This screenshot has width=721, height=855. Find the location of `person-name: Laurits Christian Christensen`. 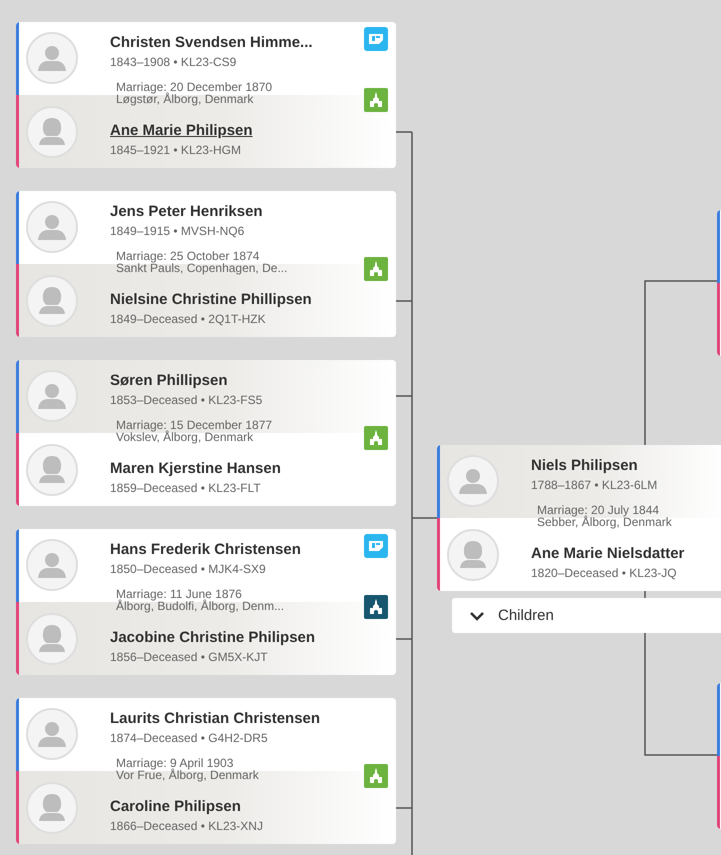

person-name: Laurits Christian Christensen is located at coordinates (253, 718).